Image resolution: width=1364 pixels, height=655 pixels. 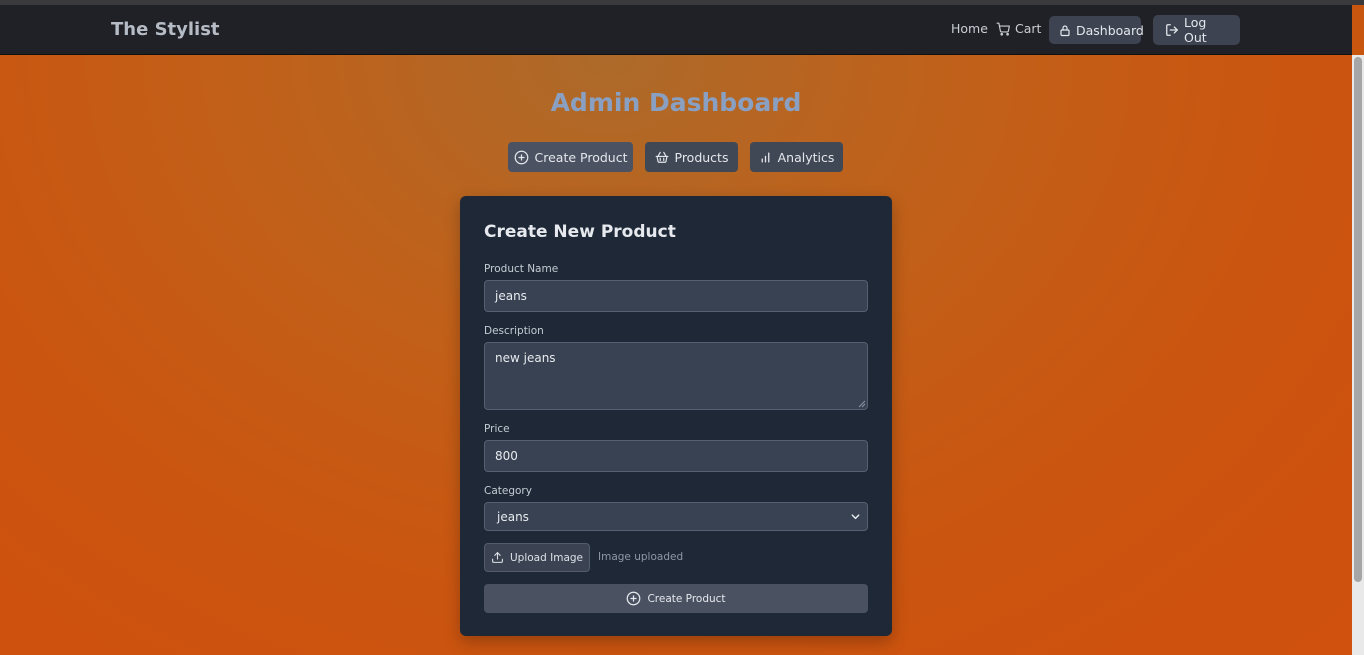 I want to click on cart-icon, so click(x=1003, y=29).